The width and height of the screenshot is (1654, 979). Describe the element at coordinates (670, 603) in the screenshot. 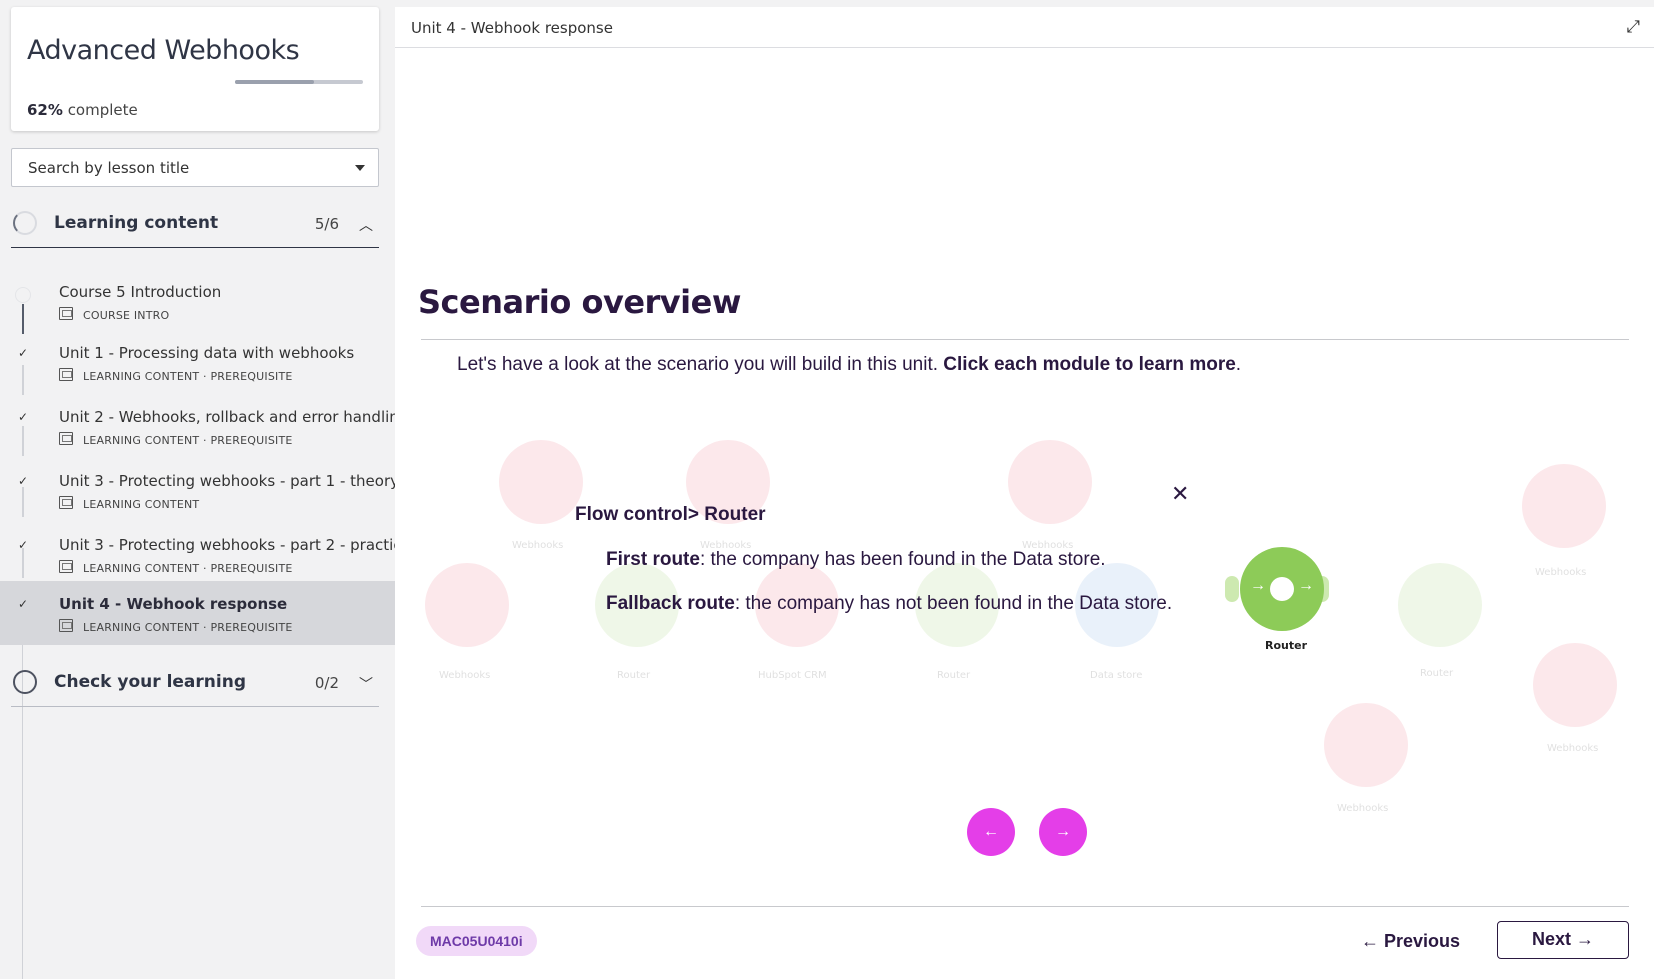

I see `fallback-route-label: Fallback route` at that location.